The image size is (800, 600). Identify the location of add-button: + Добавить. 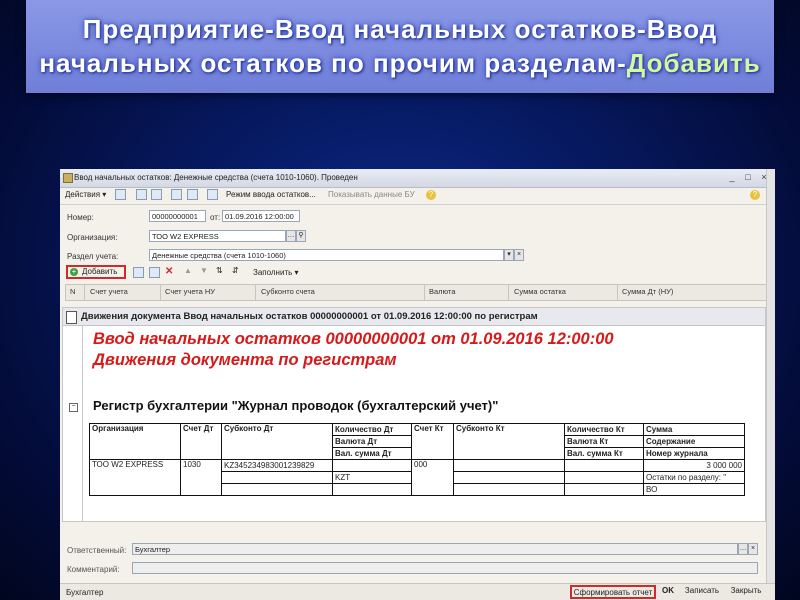
(96, 272).